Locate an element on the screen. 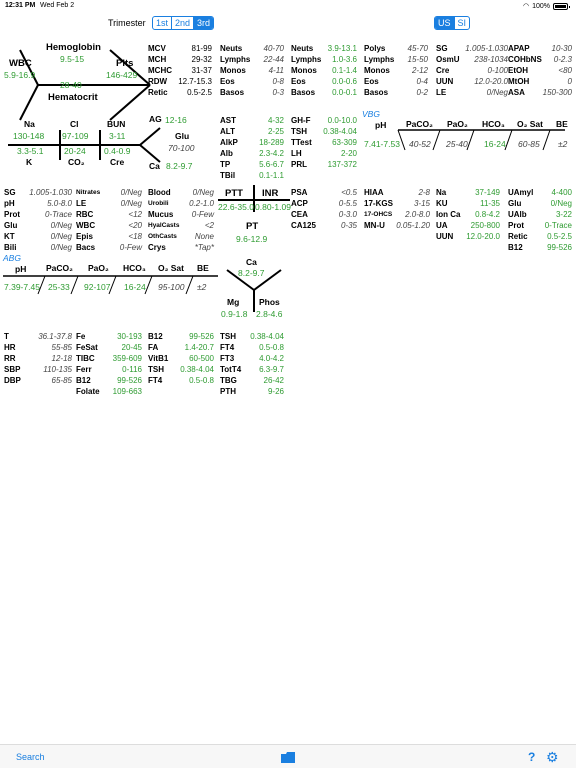  lab-row: RR 12-18 is located at coordinates (38, 358).